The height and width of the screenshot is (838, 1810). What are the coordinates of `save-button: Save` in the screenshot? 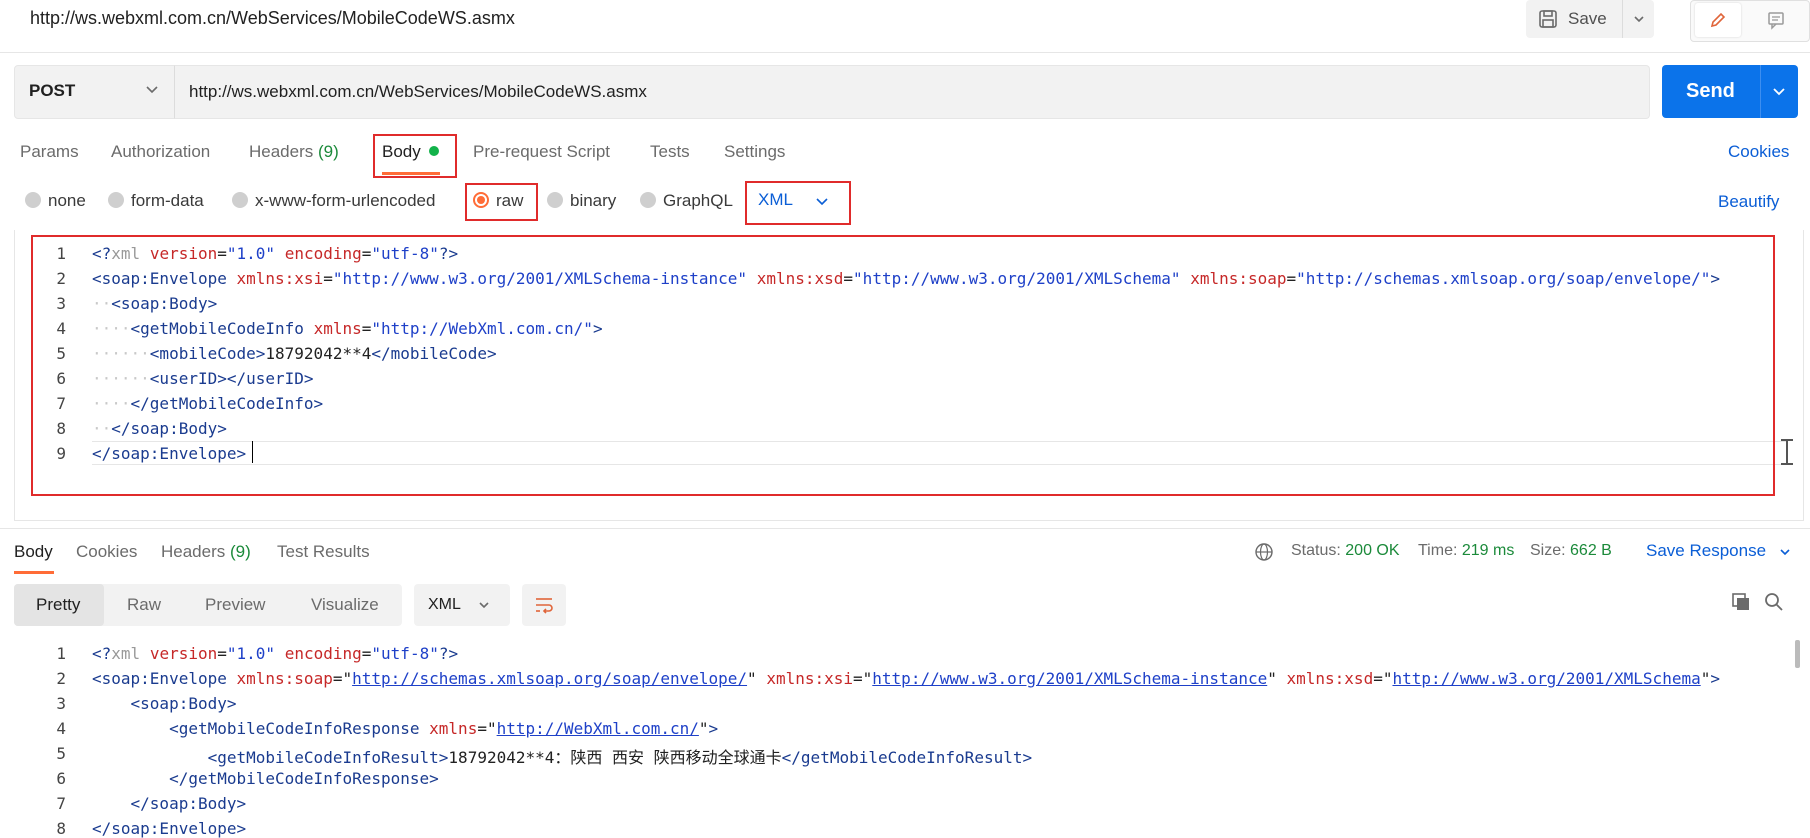 It's located at (1590, 19).